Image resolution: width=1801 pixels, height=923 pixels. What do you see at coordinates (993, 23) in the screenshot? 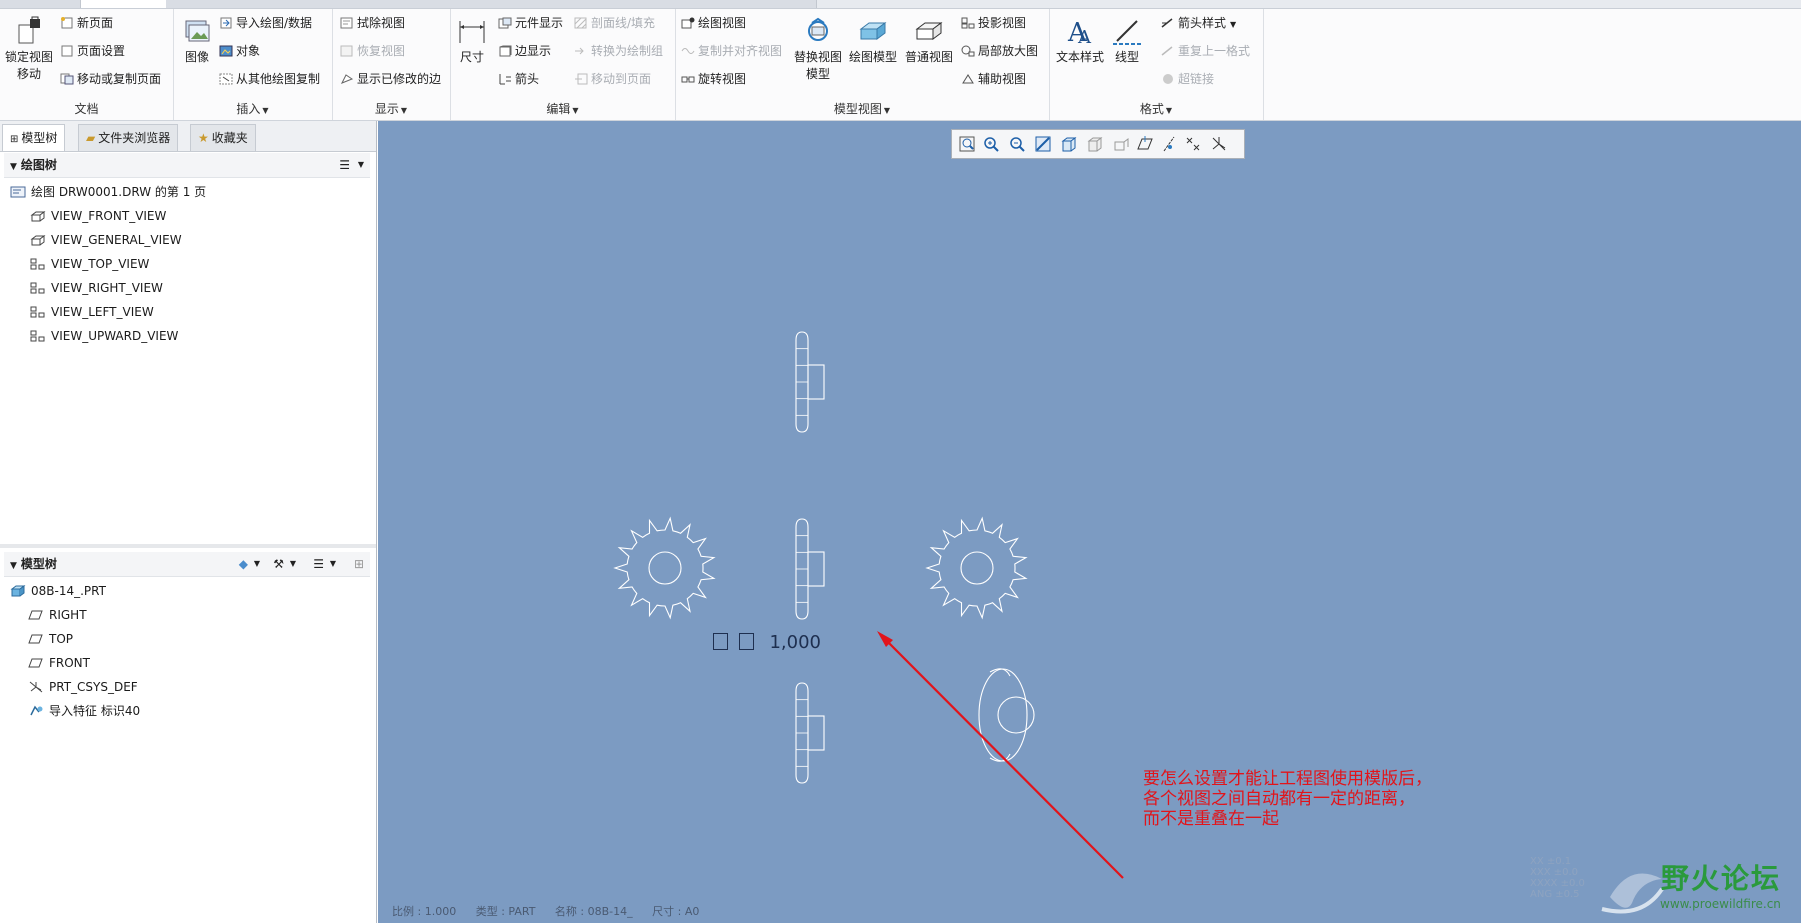
I see `projection-view-button: 投影视图` at bounding box center [993, 23].